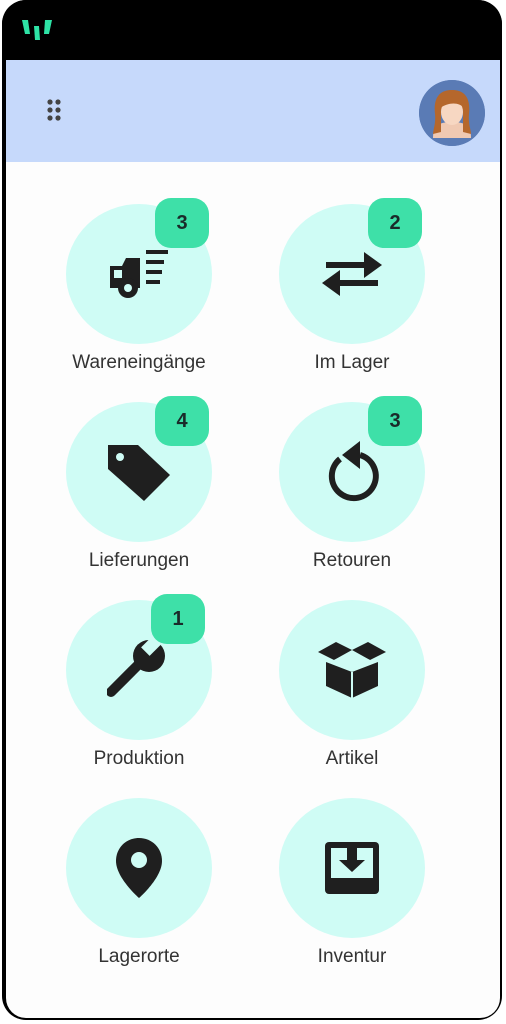 This screenshot has height=1024, width=506. I want to click on user-avatar, so click(452, 113).